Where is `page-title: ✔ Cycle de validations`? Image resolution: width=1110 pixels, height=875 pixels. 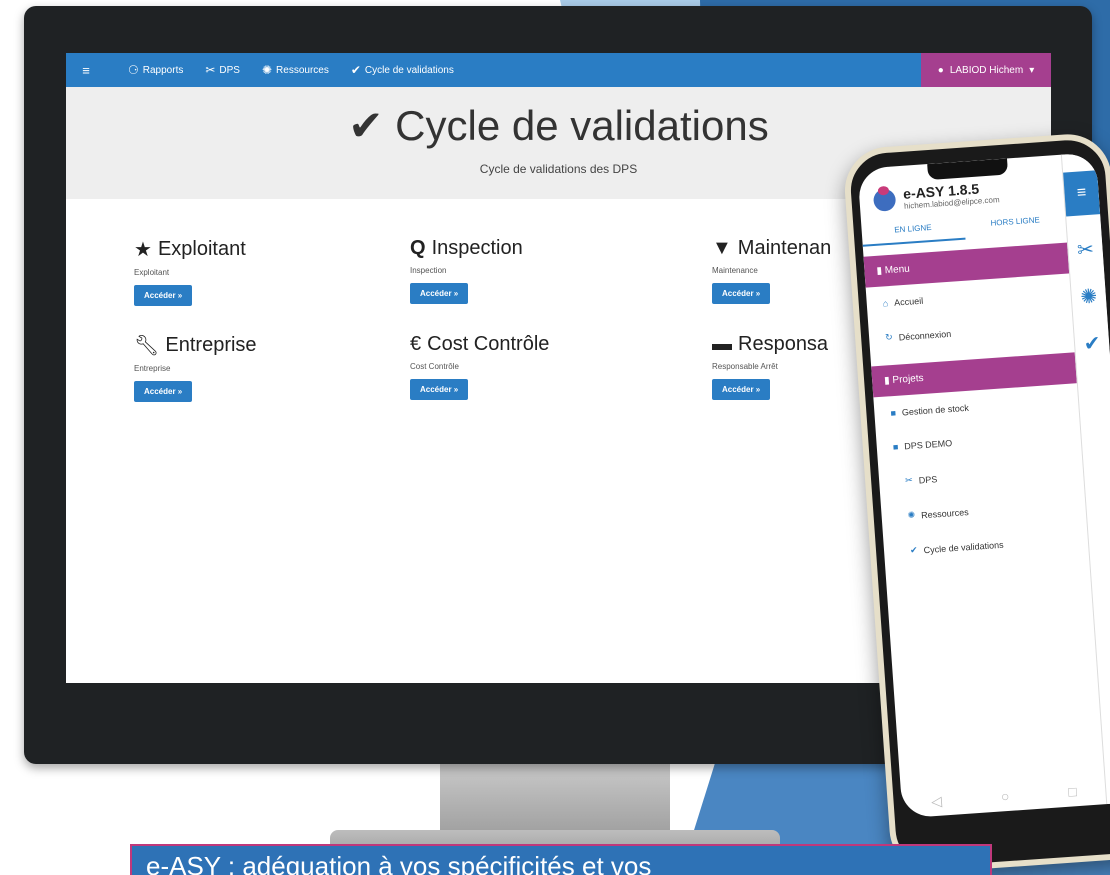 page-title: ✔ Cycle de validations is located at coordinates (558, 118).